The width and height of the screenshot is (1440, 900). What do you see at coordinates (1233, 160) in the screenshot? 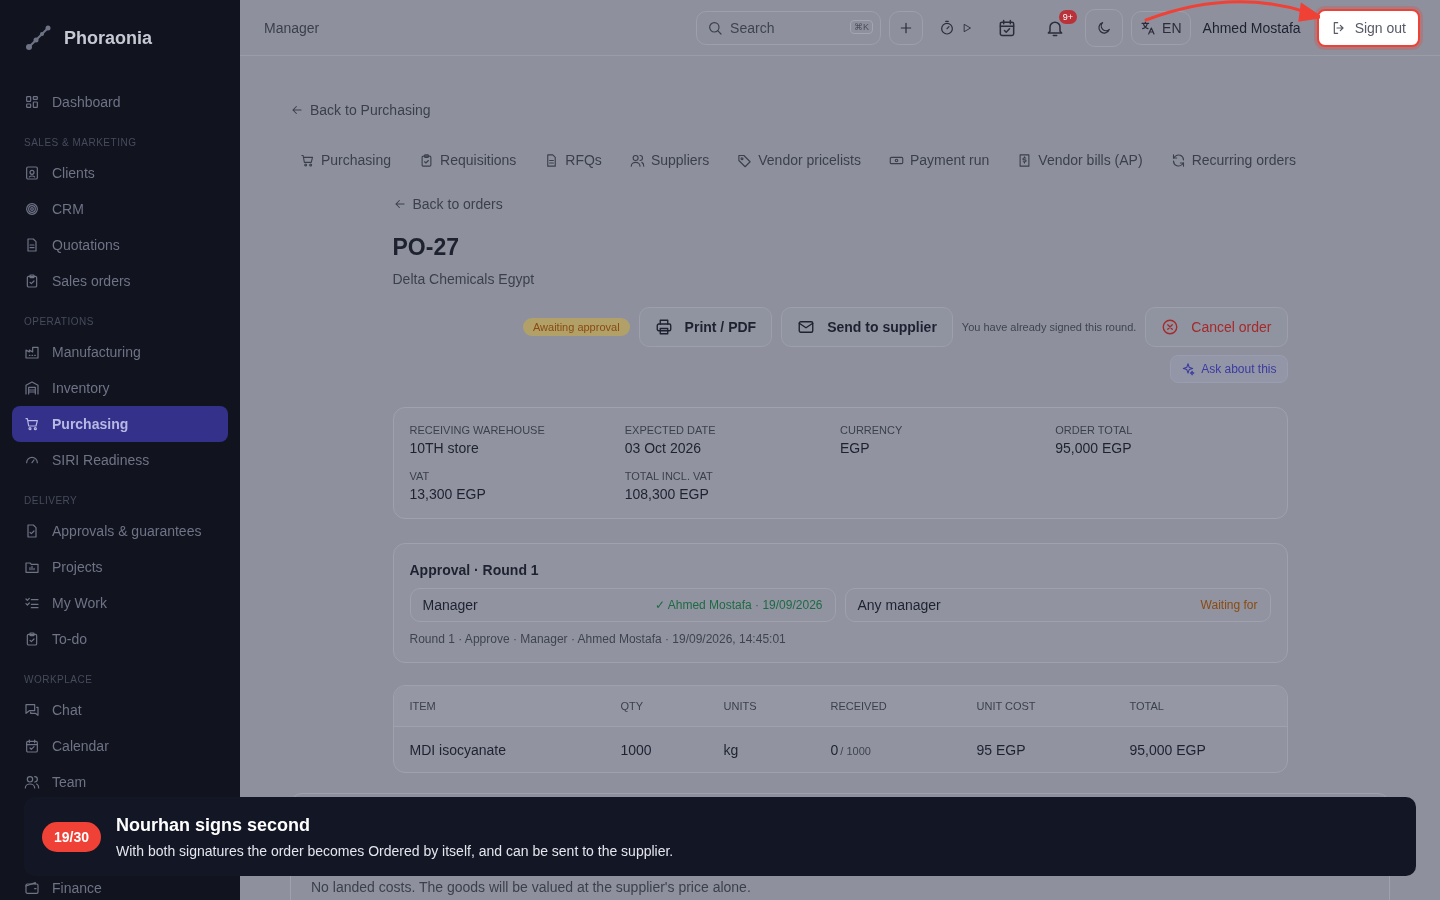
I see `tab: Recurring orders` at bounding box center [1233, 160].